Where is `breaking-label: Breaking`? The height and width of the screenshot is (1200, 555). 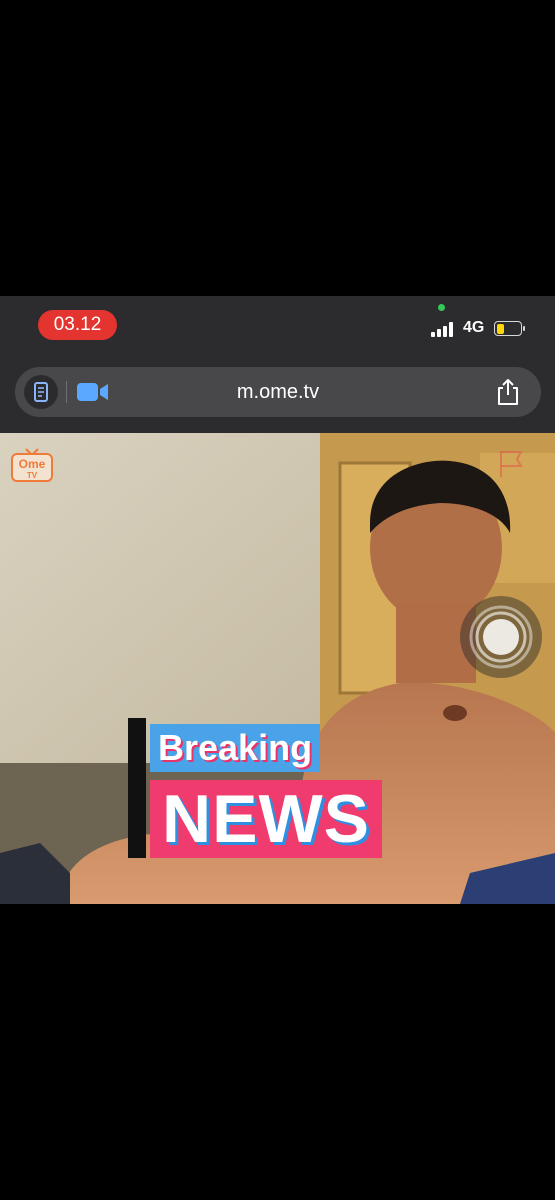 breaking-label: Breaking is located at coordinates (235, 748).